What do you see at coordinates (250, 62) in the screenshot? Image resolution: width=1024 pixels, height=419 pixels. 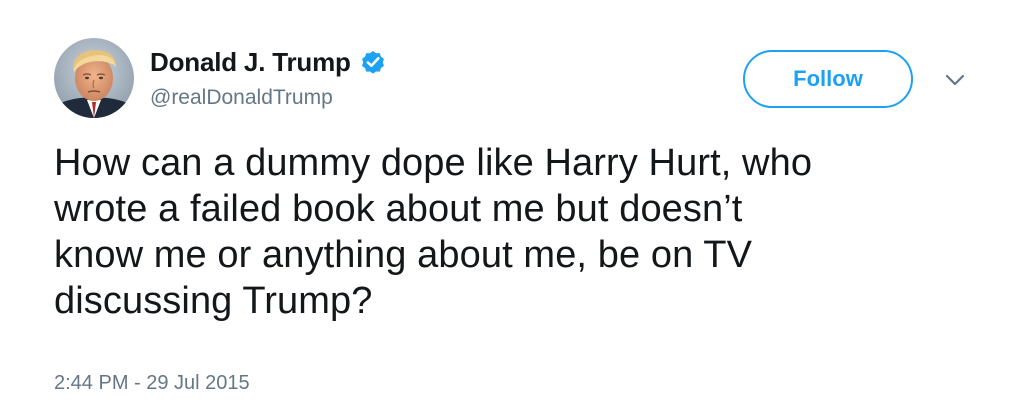 I see `author-display-name: Donald J. Trump` at bounding box center [250, 62].